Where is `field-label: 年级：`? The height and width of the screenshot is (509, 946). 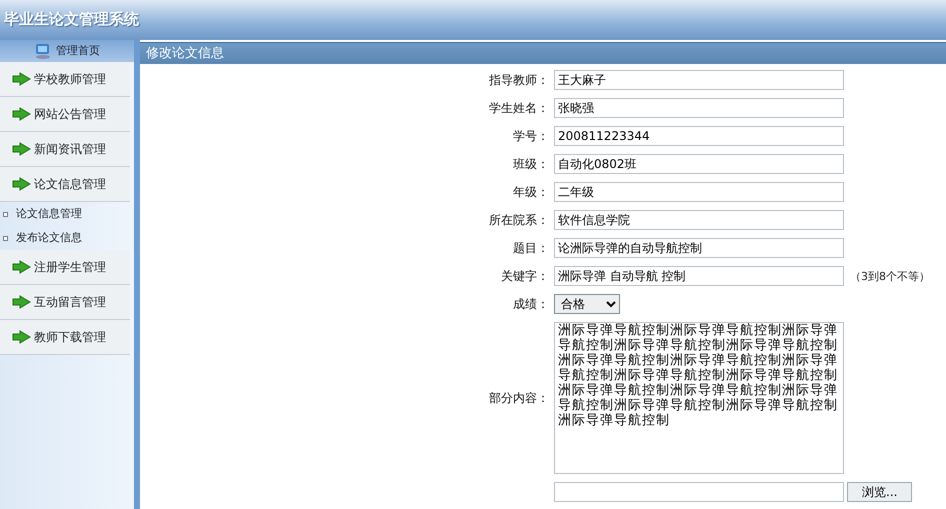 field-label: 年级： is located at coordinates (531, 192).